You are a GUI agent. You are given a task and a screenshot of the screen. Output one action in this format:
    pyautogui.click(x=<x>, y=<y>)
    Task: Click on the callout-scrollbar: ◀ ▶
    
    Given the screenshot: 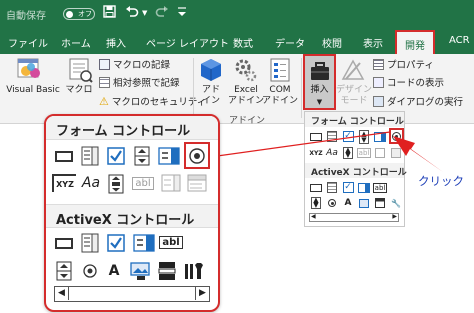 What is the action you would take?
    pyautogui.click(x=132, y=294)
    